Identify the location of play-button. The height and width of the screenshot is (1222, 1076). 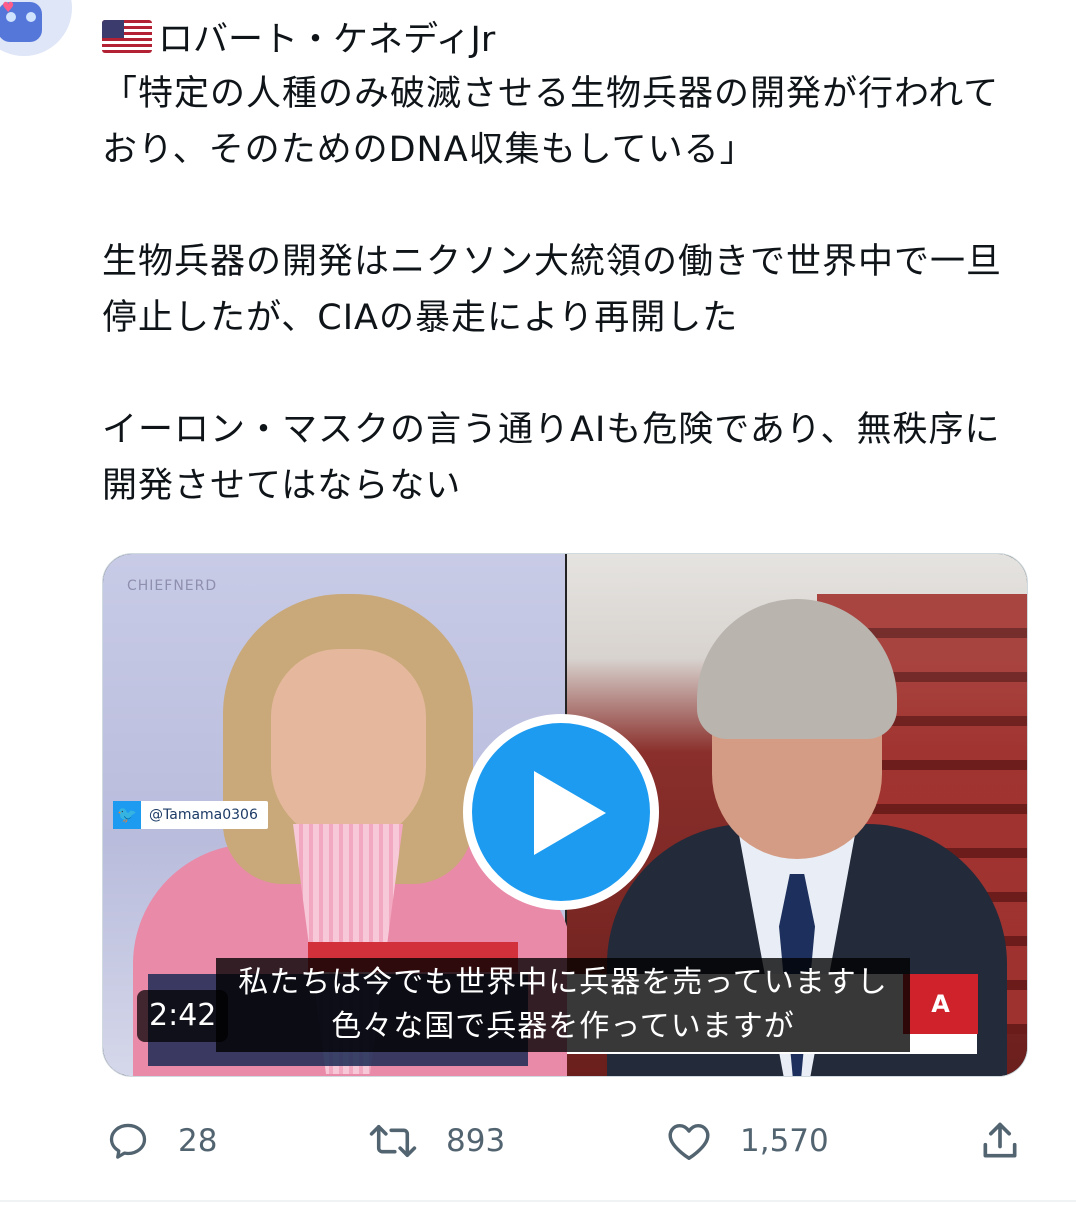
(561, 812).